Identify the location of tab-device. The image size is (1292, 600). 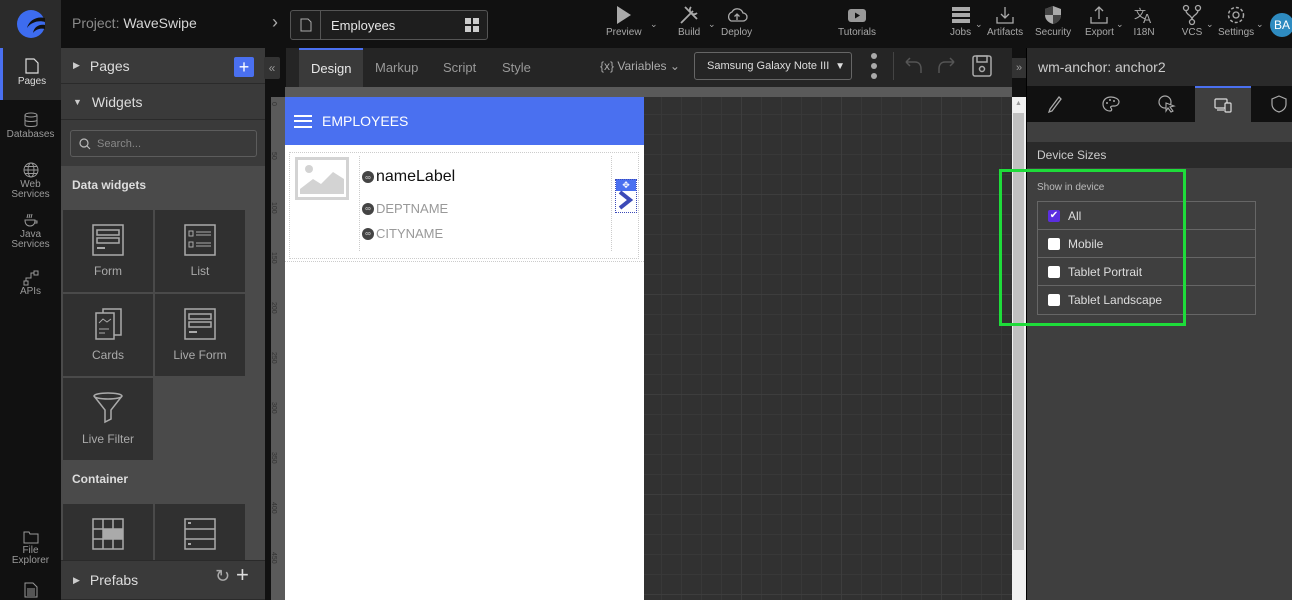
(1223, 104).